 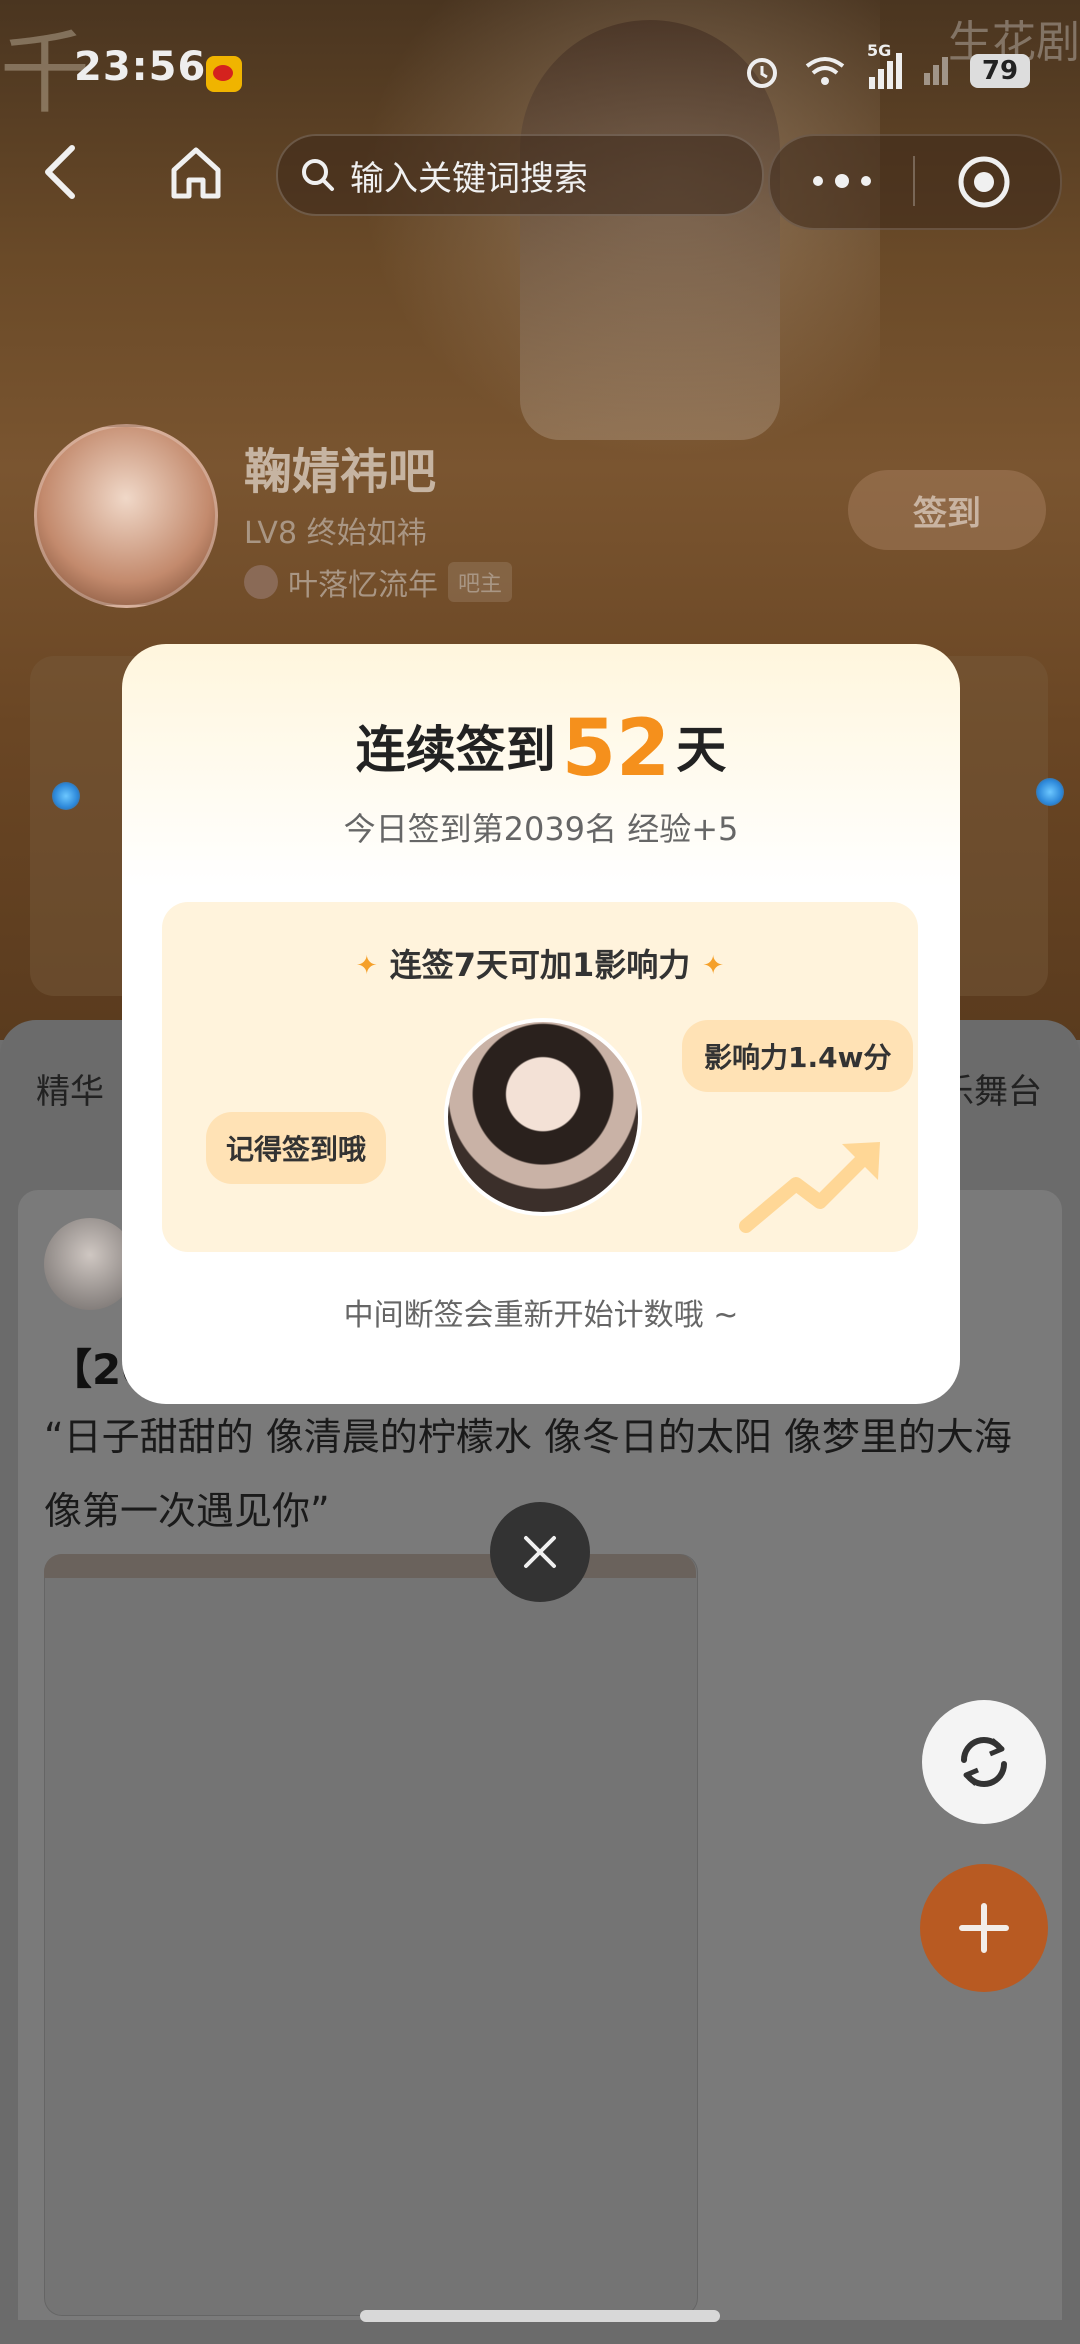 I want to click on streak-reset-note: 中间断签会重新开始计数哦 ~, so click(x=541, y=1315).